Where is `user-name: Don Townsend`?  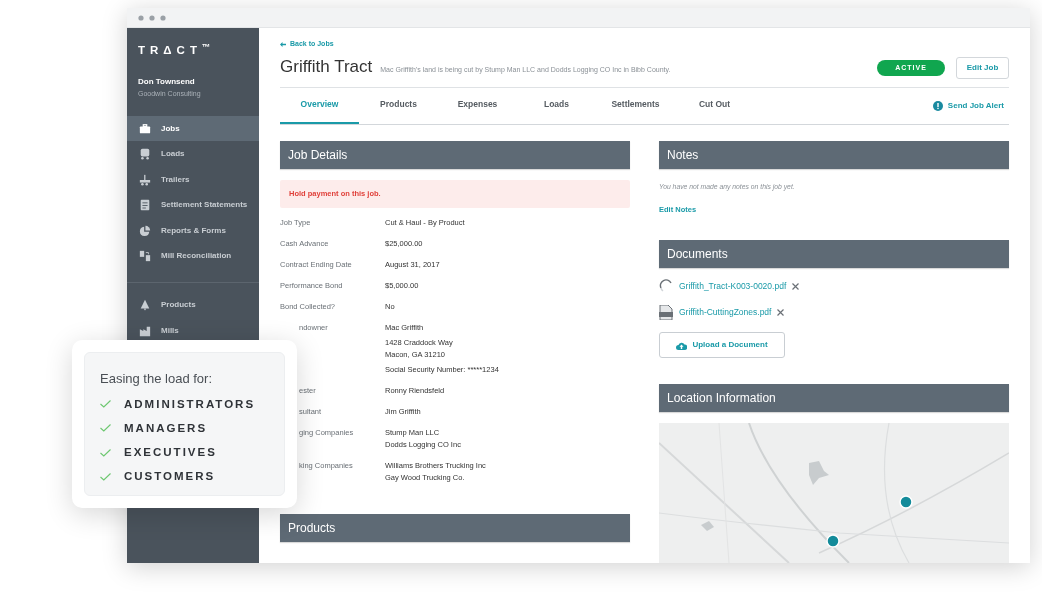
user-name: Don Townsend is located at coordinates (167, 82).